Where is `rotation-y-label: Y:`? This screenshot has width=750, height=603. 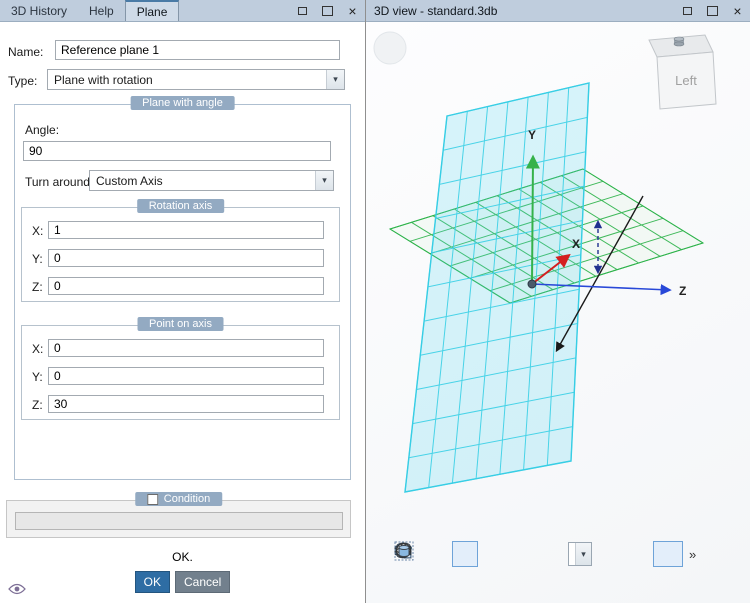 rotation-y-label: Y: is located at coordinates (37, 259).